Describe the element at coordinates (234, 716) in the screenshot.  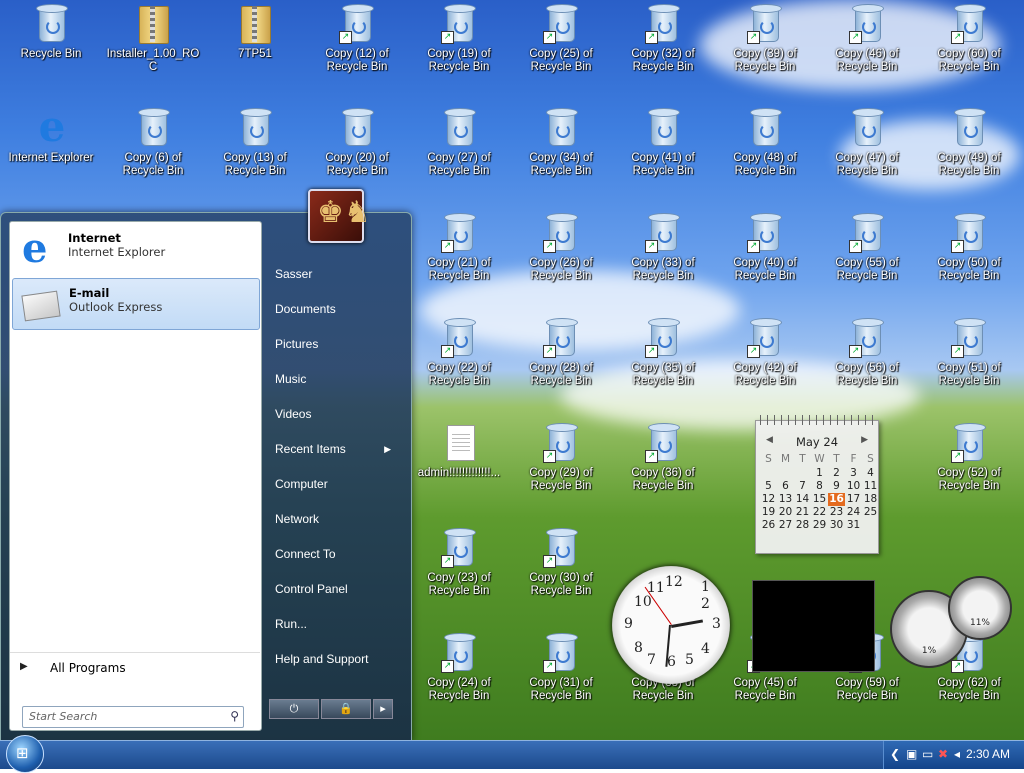
I see `search-icon: ⚲` at that location.